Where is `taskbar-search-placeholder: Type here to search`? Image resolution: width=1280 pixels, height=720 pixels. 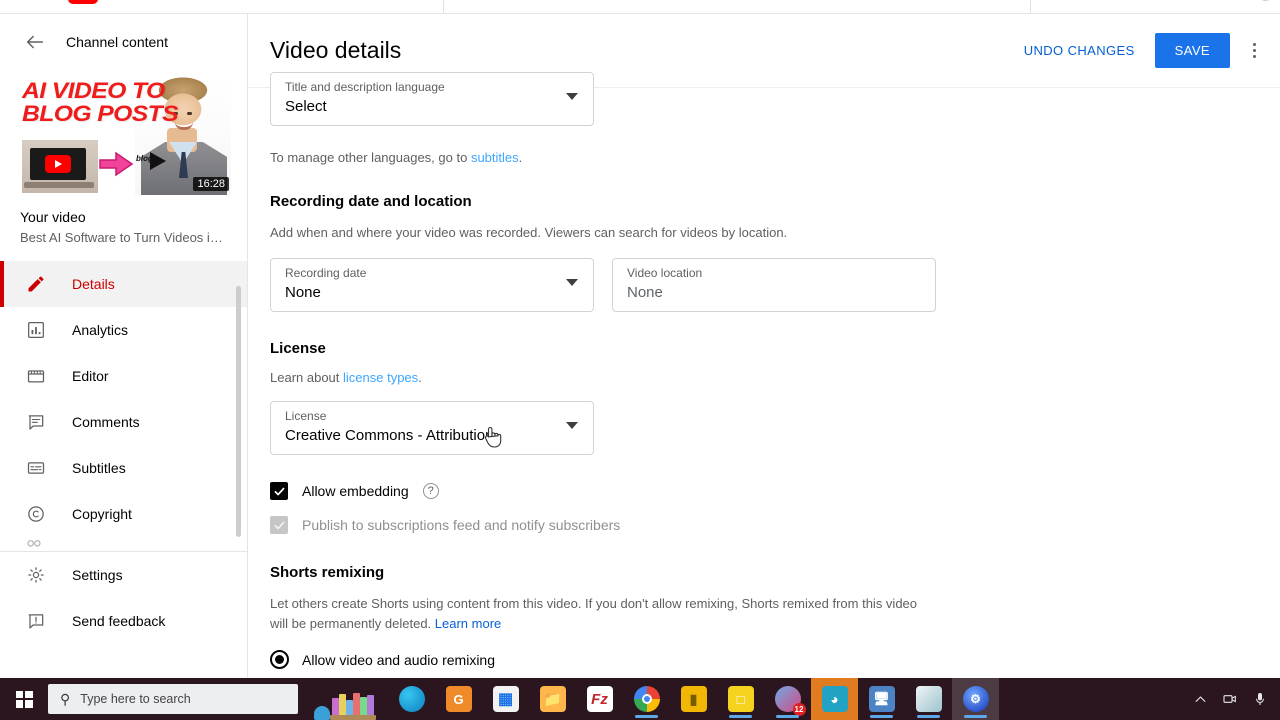 taskbar-search-placeholder: Type here to search is located at coordinates (135, 699).